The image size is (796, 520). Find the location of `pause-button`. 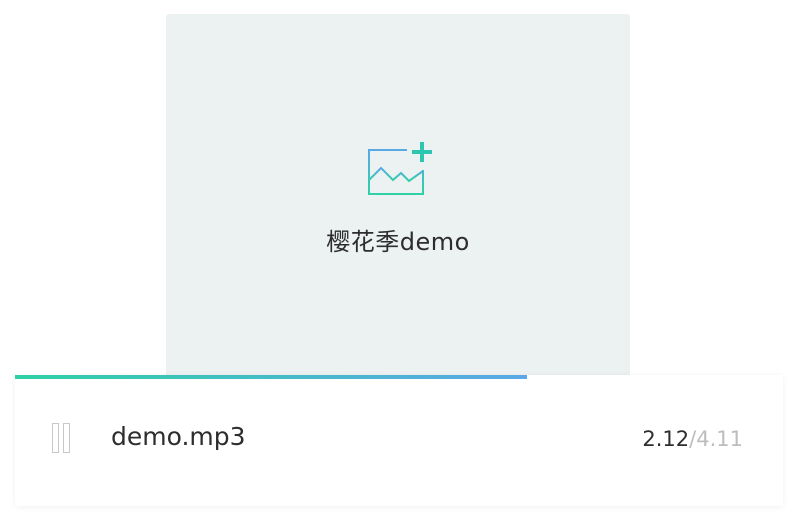

pause-button is located at coordinates (63, 439).